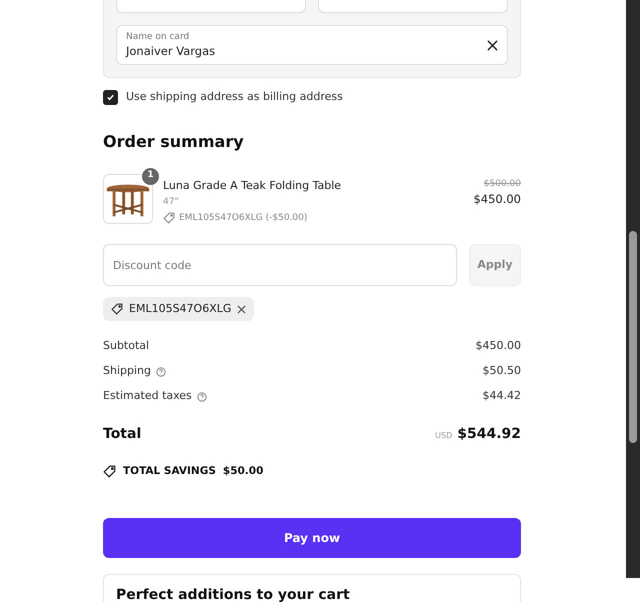 The height and width of the screenshot is (602, 640). Describe the element at coordinates (234, 97) in the screenshot. I see `checkbox-label: Use shipping address as billing address` at that location.